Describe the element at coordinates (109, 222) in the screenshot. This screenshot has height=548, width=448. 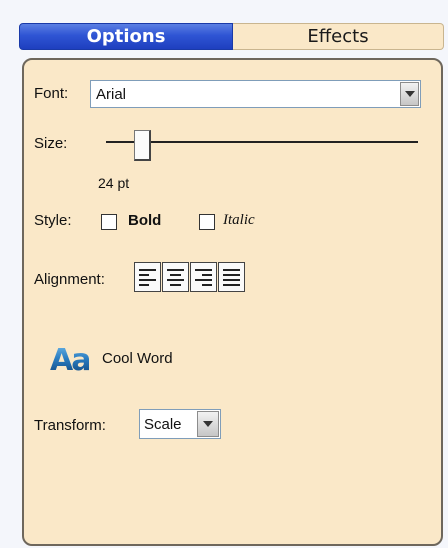
I see `bold-checkbox` at that location.